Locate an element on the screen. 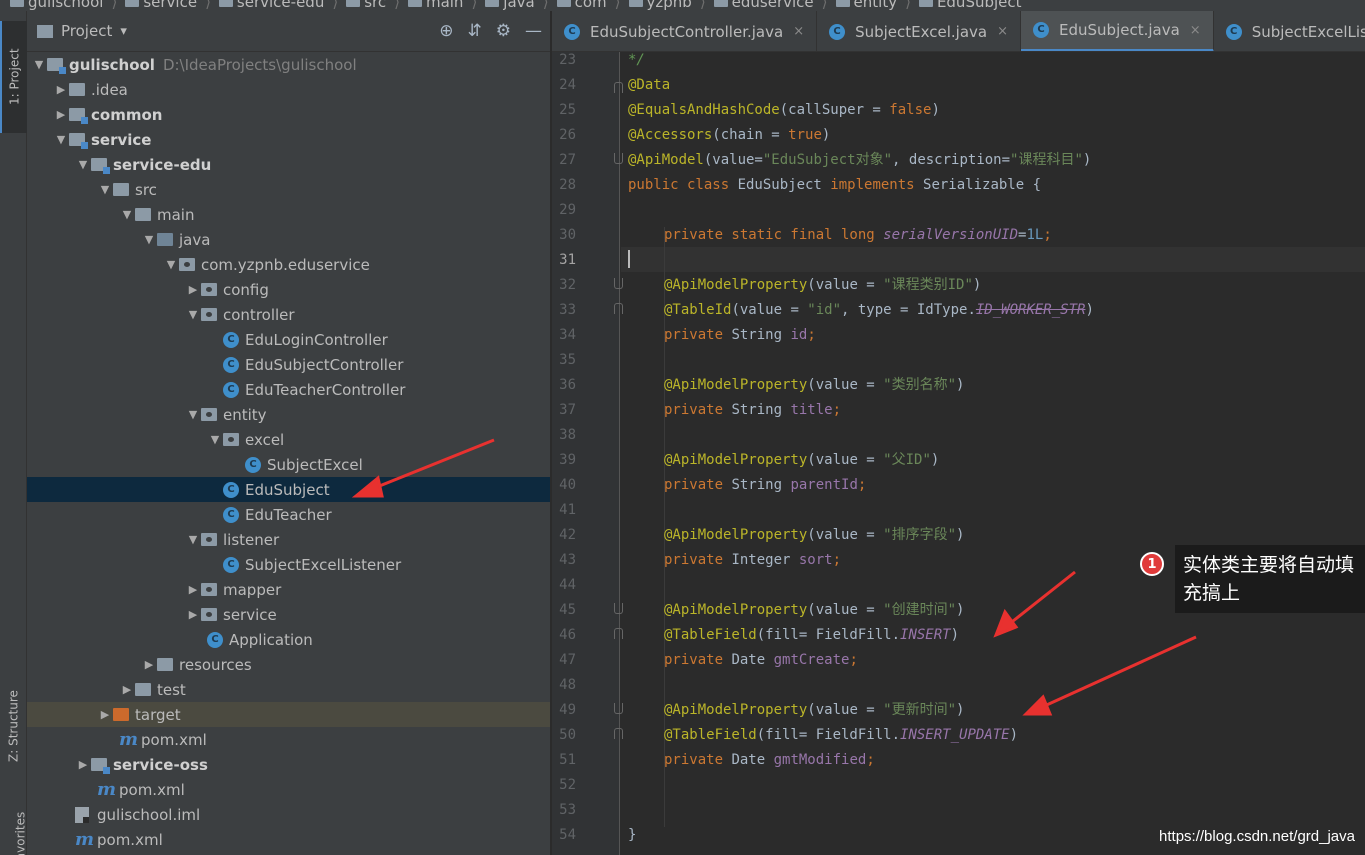 The width and height of the screenshot is (1365, 855). collapse-all-icon: ⇵ is located at coordinates (475, 31).